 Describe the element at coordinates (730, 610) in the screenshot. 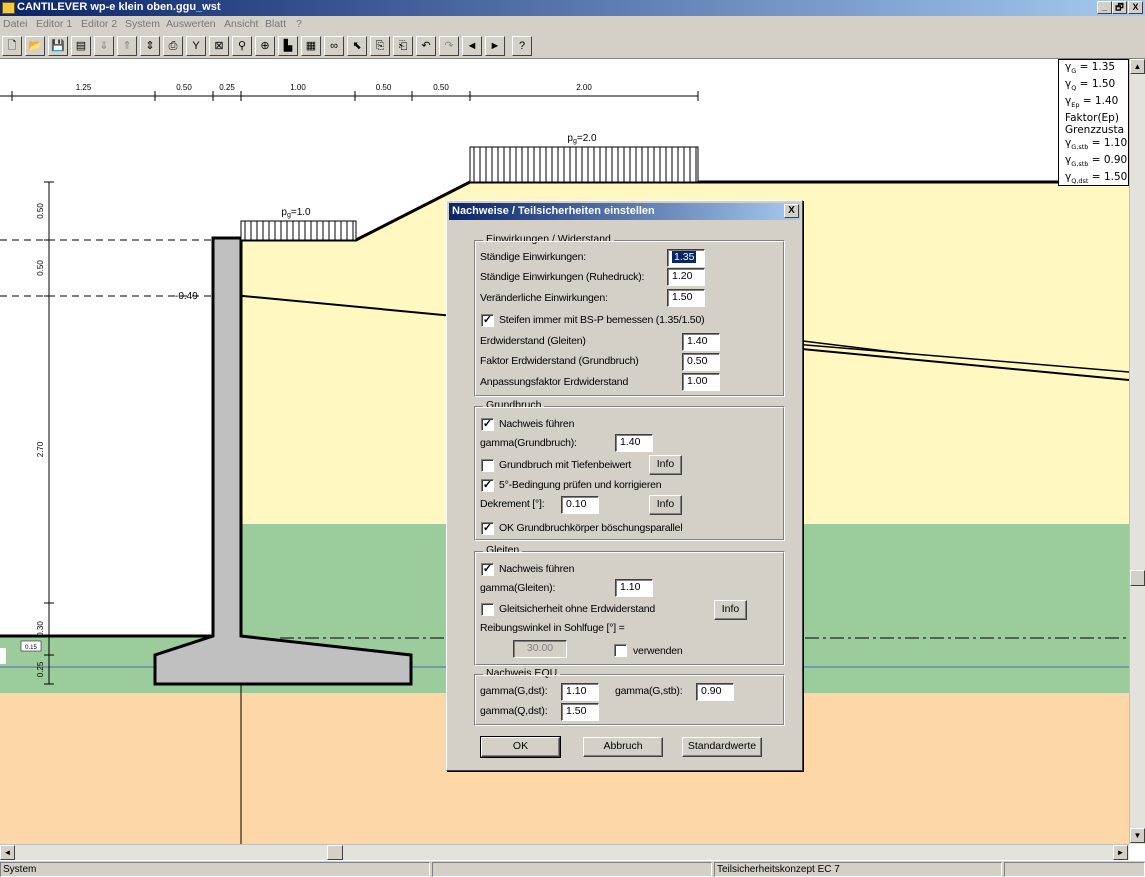

I see `info-button-gleiten: Info` at that location.